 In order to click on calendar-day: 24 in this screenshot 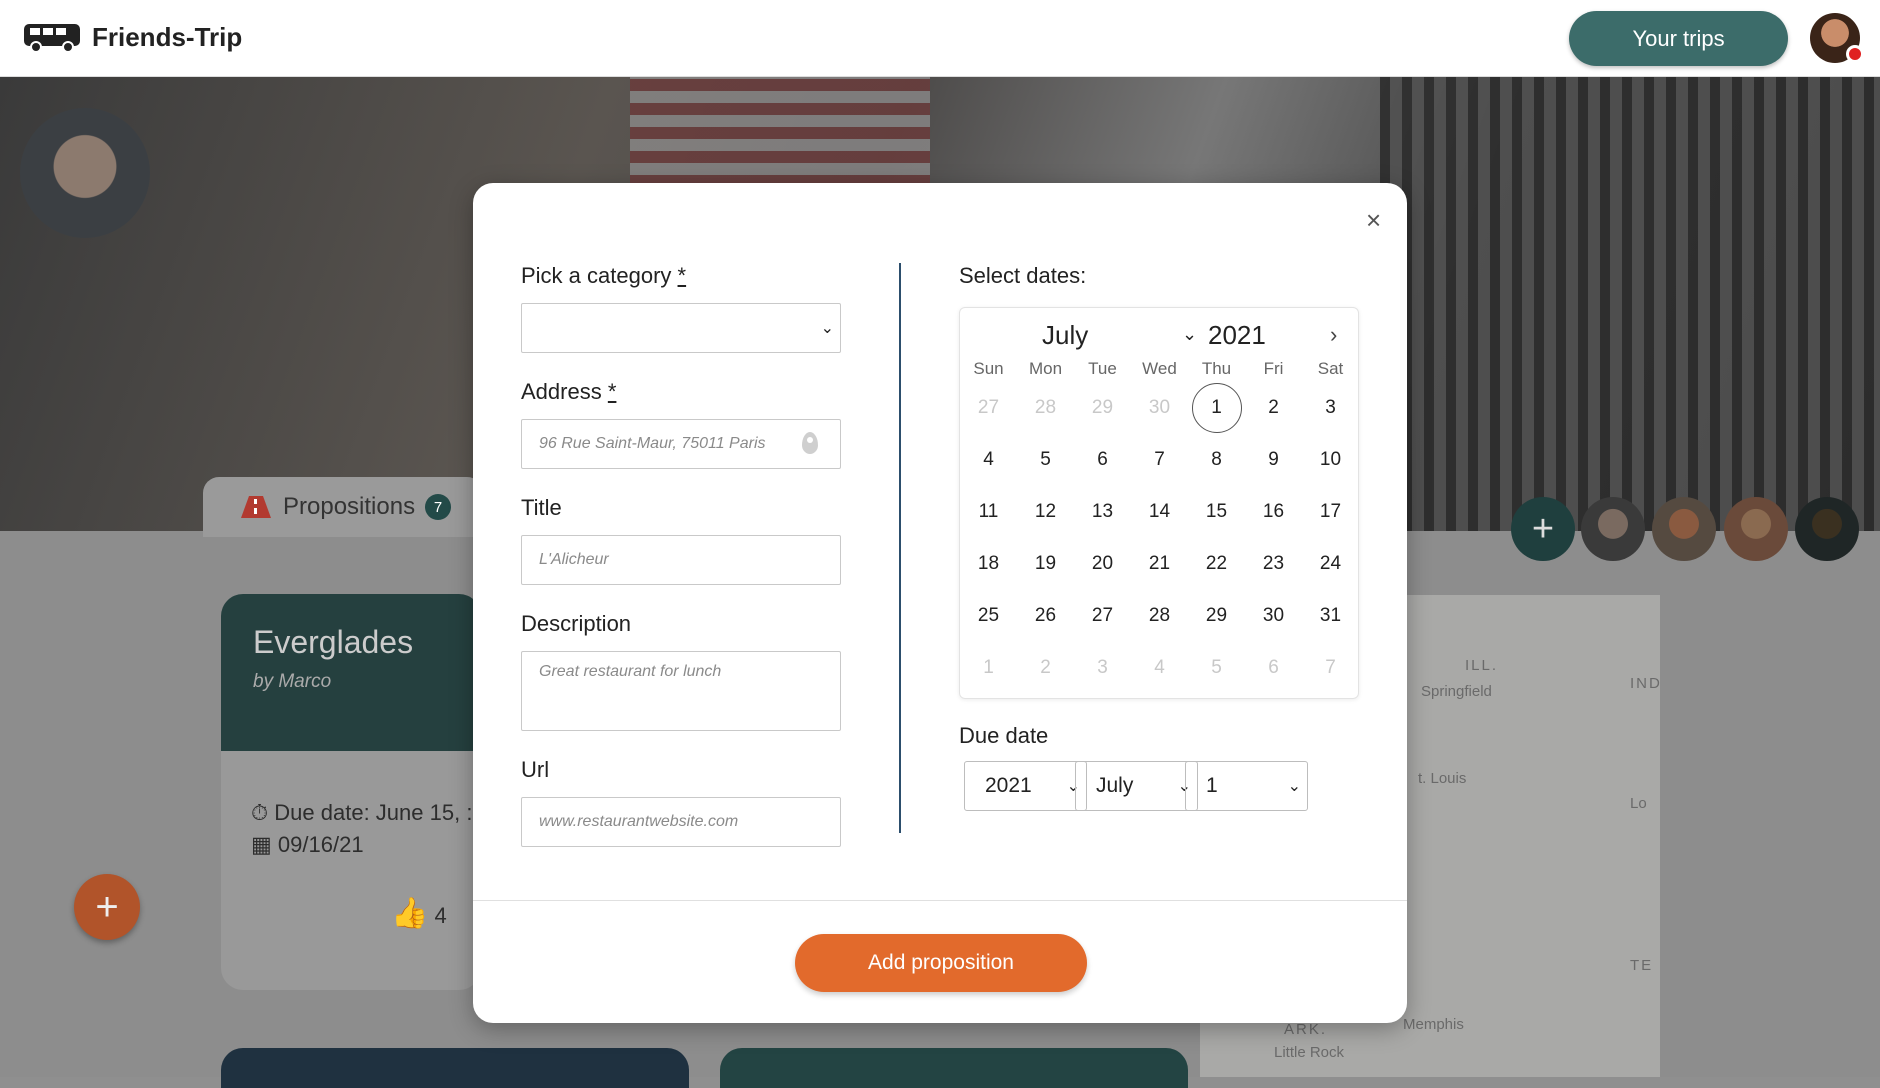, I will do `click(1330, 564)`.